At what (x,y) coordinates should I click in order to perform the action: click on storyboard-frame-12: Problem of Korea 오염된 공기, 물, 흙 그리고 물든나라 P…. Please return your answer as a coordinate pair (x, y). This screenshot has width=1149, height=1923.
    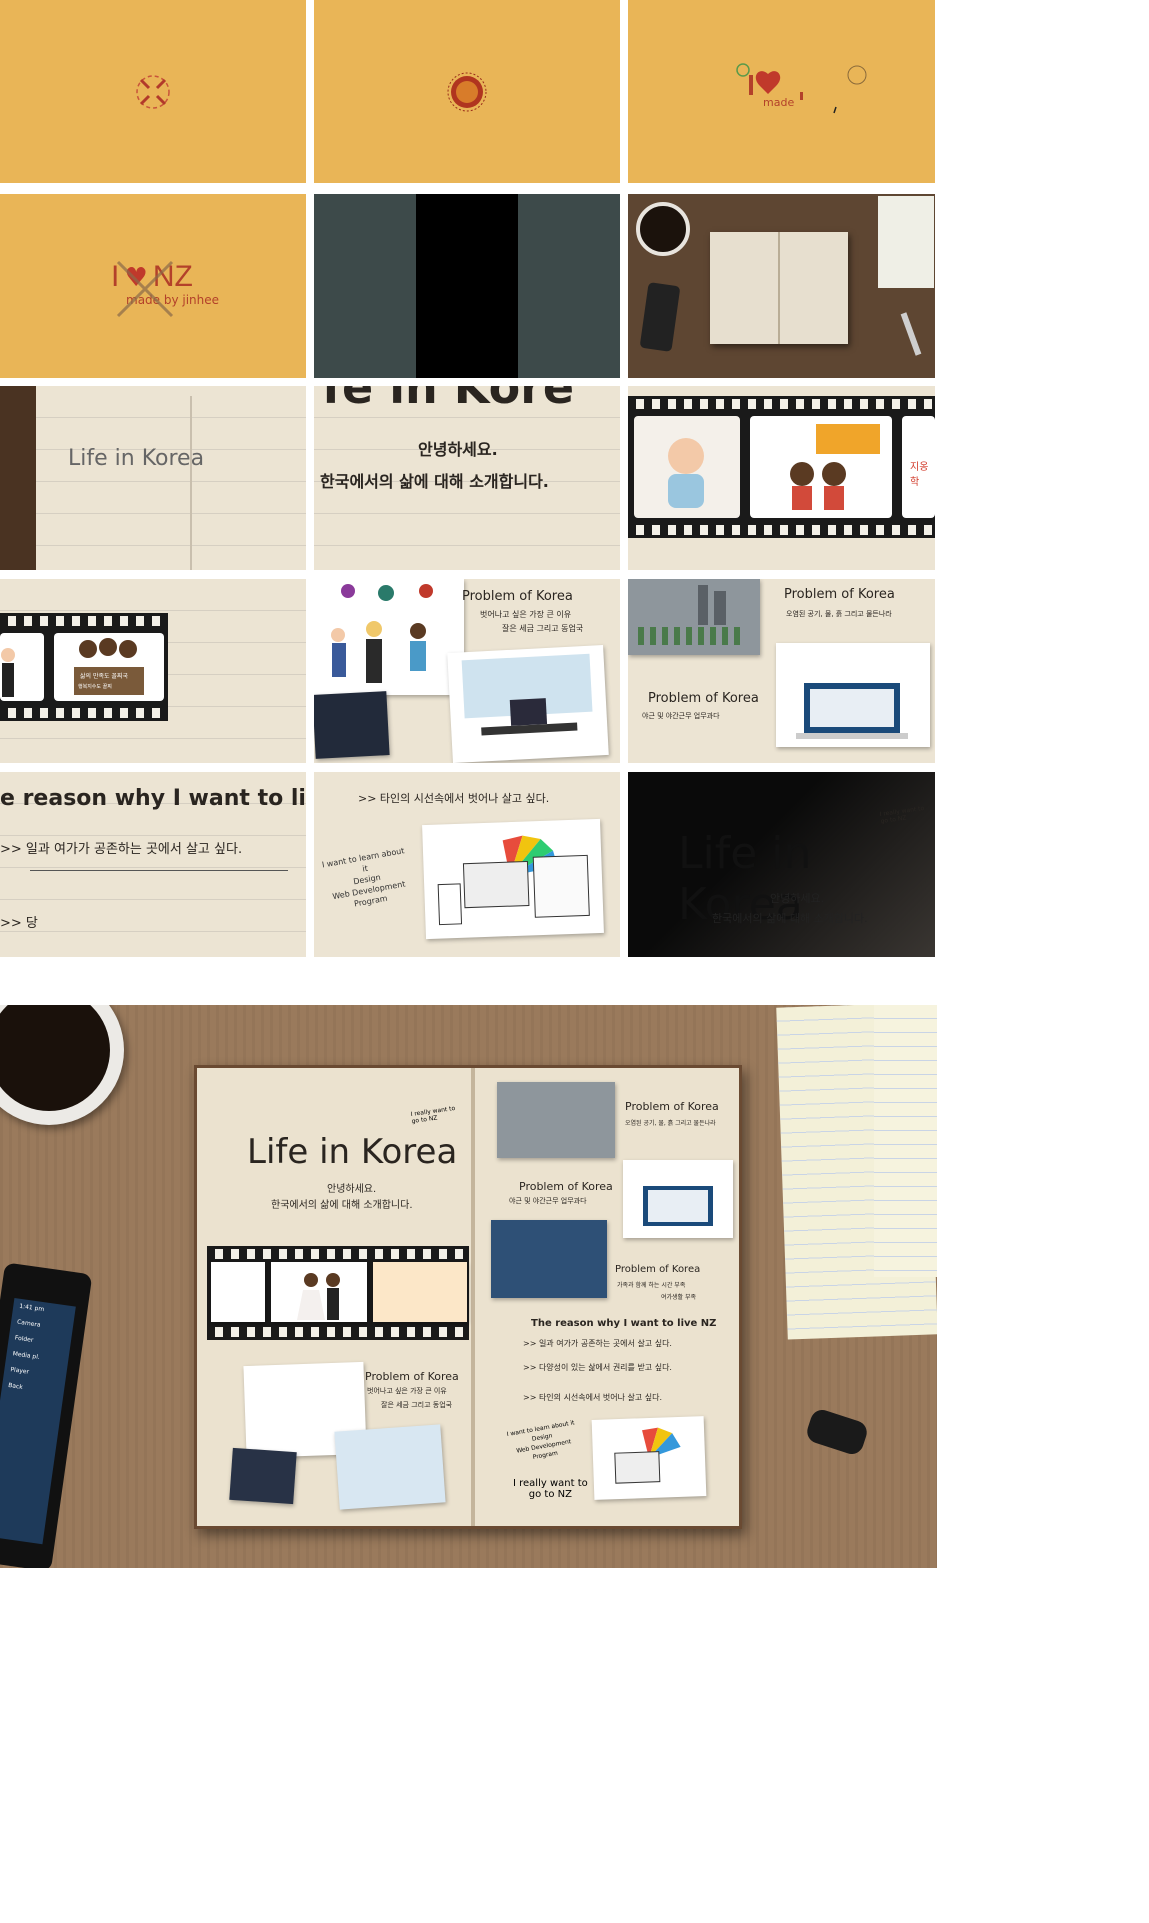
    Looking at the image, I should click on (781, 671).